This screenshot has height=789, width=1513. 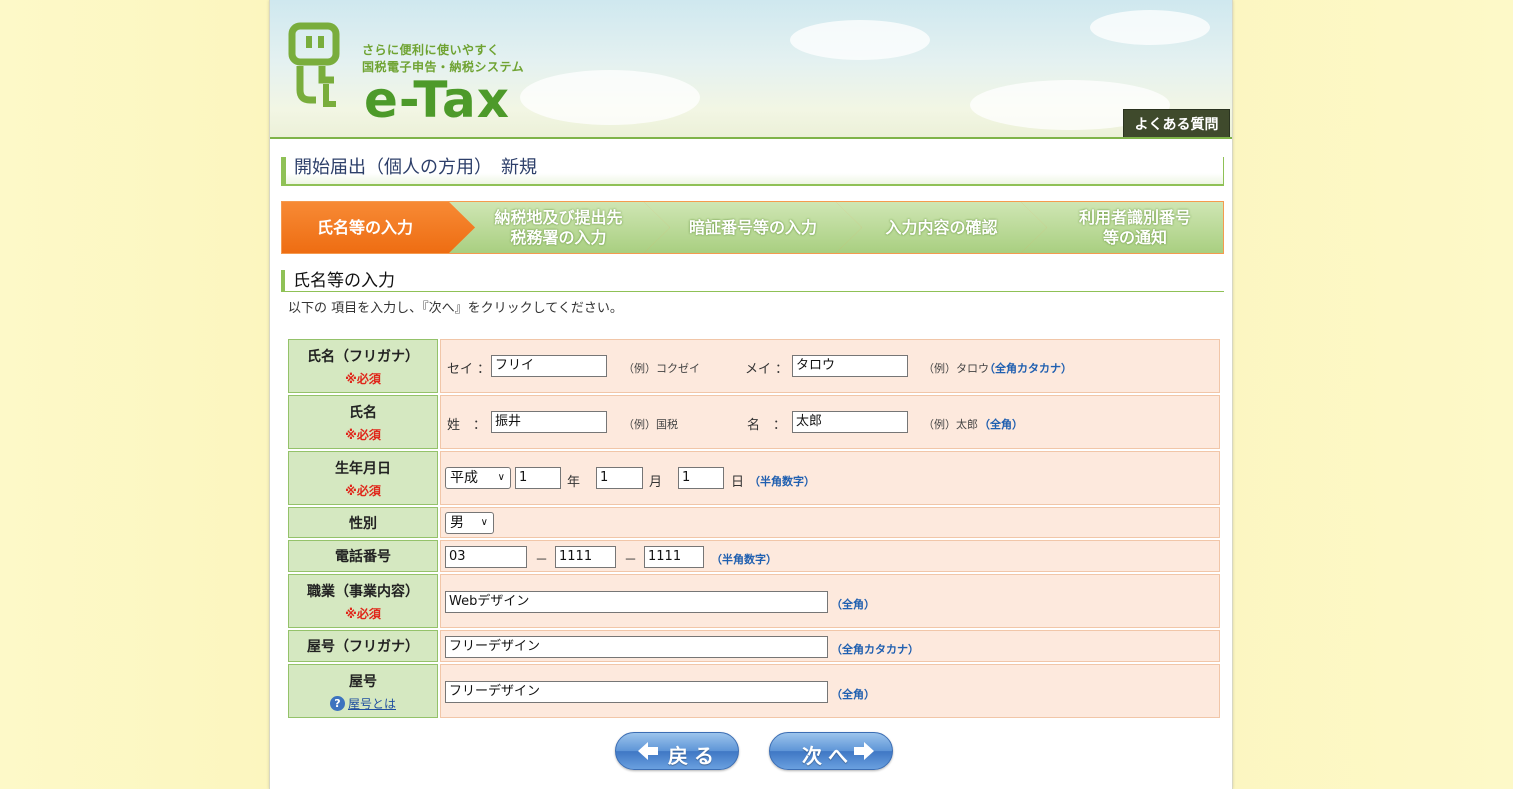 I want to click on gender-select-value: 男, so click(x=457, y=523).